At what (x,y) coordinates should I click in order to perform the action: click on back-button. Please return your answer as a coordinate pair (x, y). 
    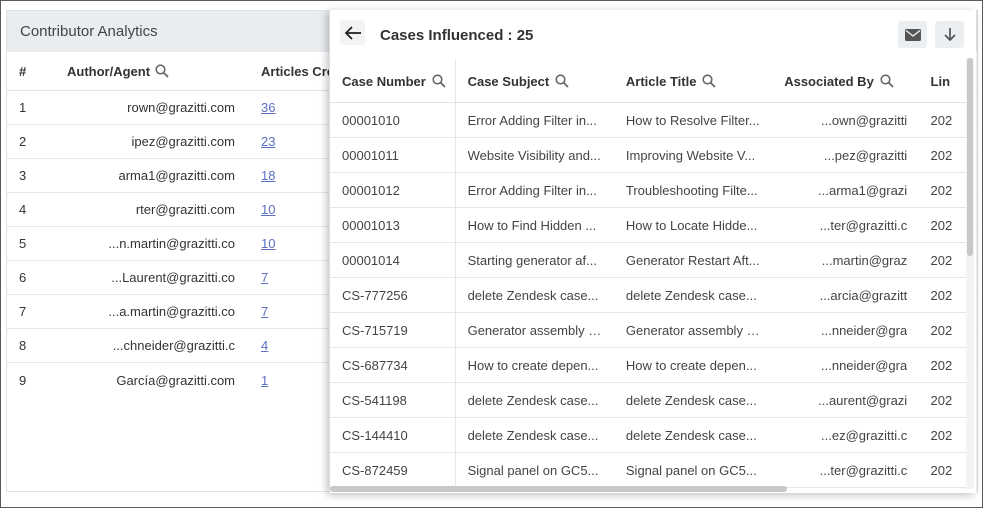
    Looking at the image, I should click on (352, 32).